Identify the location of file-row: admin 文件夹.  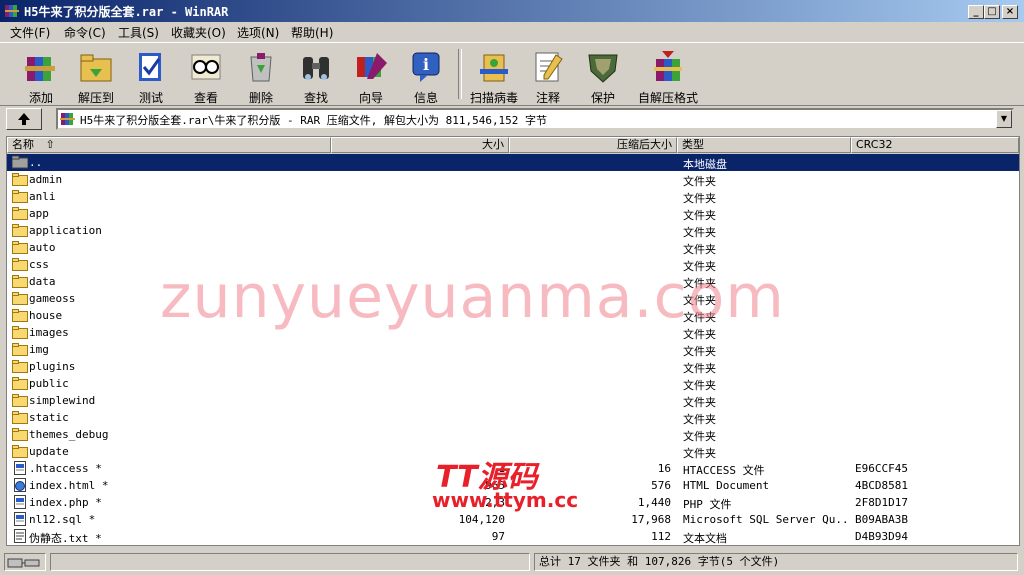
(513, 179).